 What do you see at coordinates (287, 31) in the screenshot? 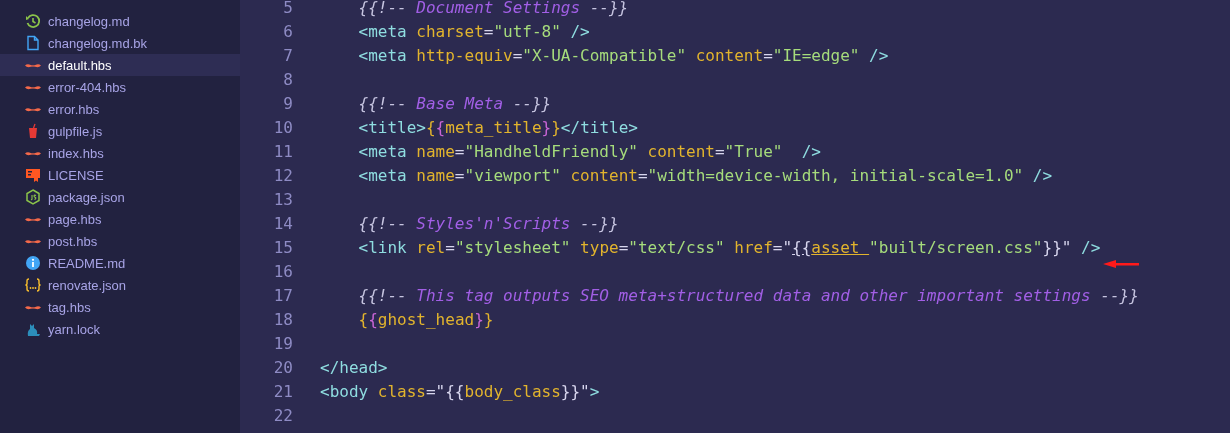
I see `line-number: 6` at bounding box center [287, 31].